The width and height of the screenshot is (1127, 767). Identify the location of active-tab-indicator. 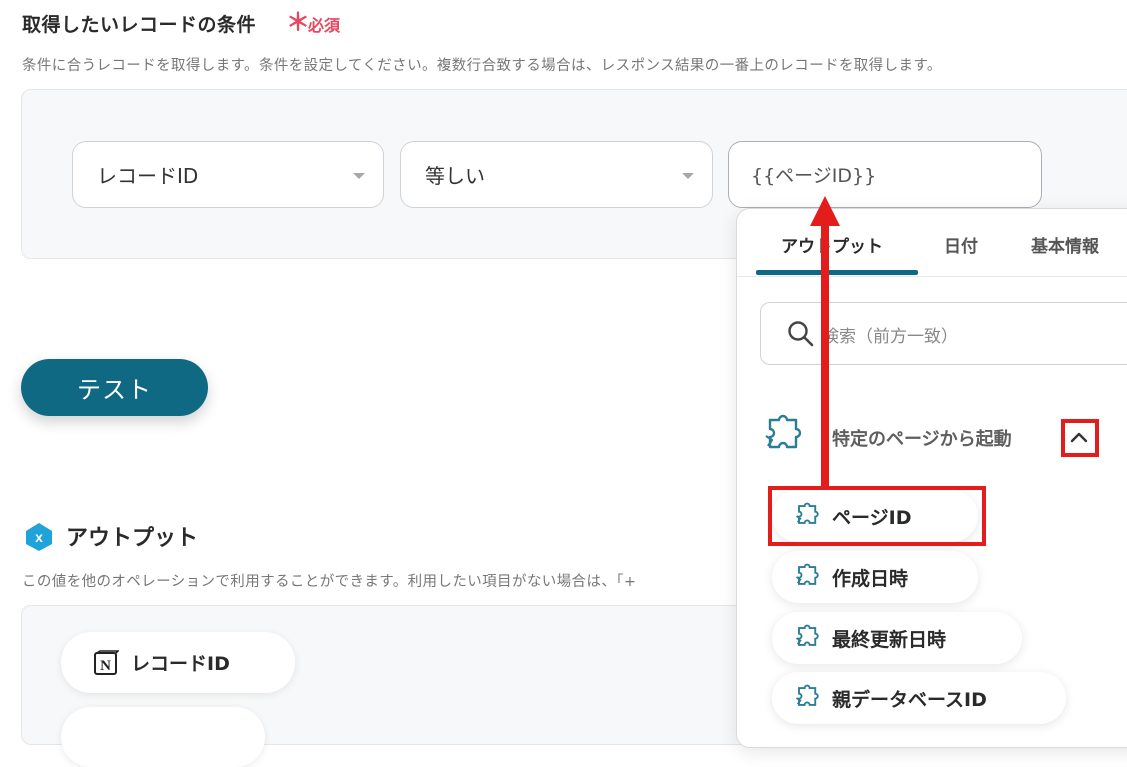
(837, 272).